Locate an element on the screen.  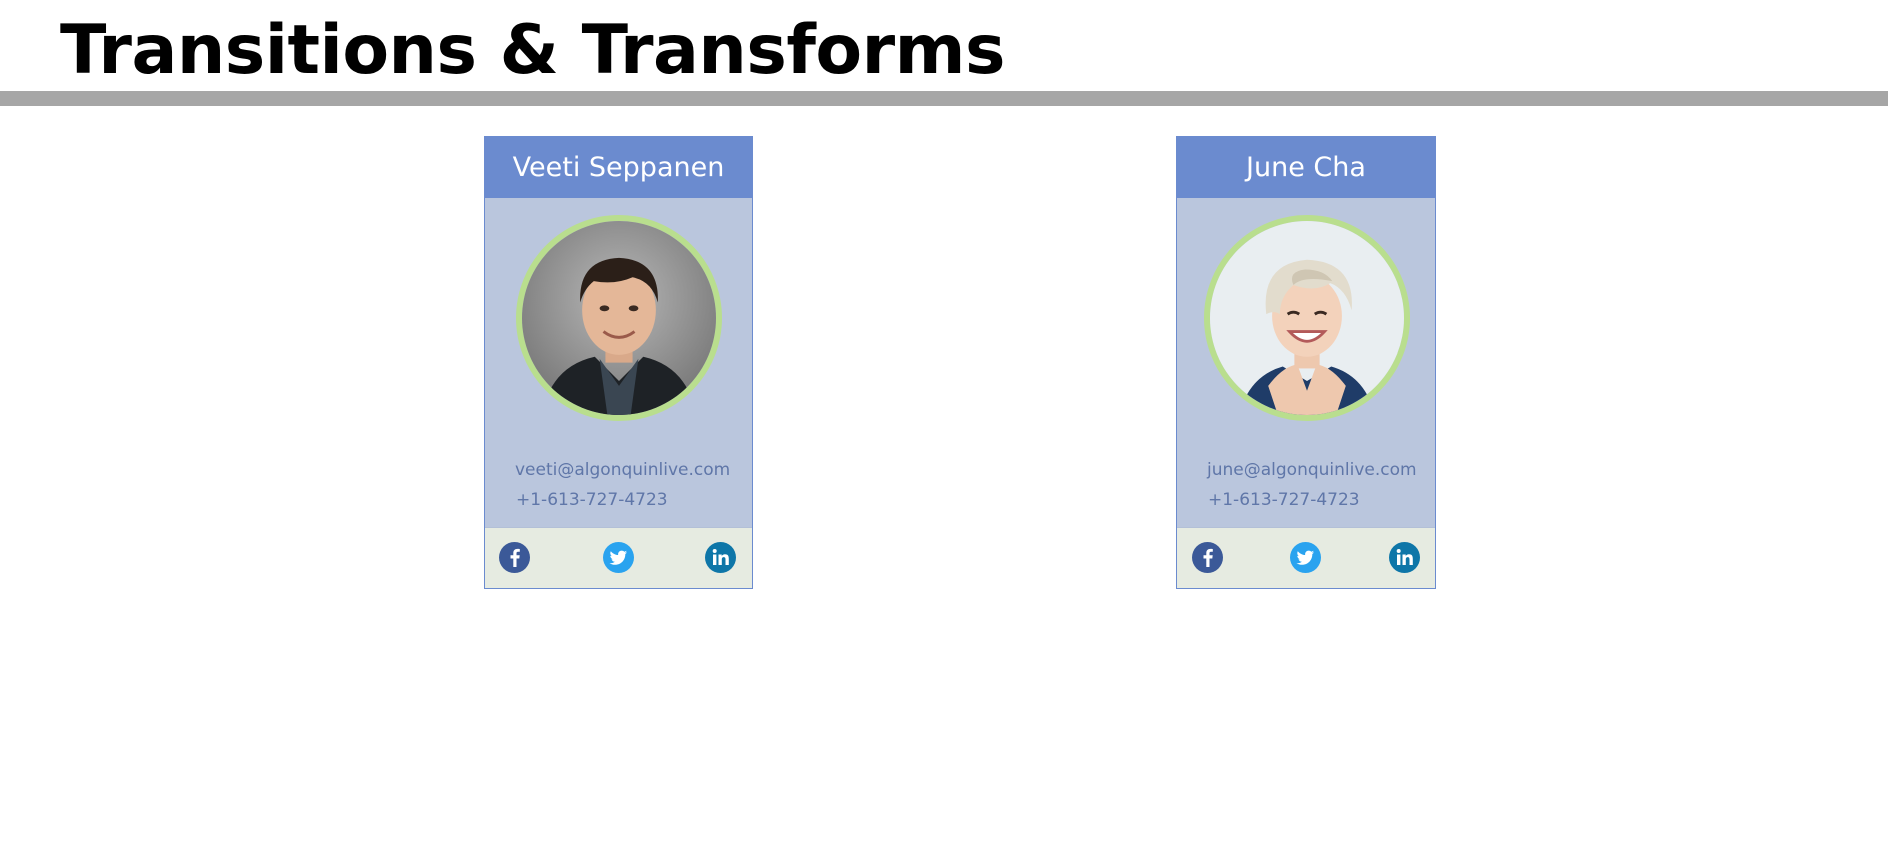
page-header: Transitions & Transforms is located at coordinates (944, 45).